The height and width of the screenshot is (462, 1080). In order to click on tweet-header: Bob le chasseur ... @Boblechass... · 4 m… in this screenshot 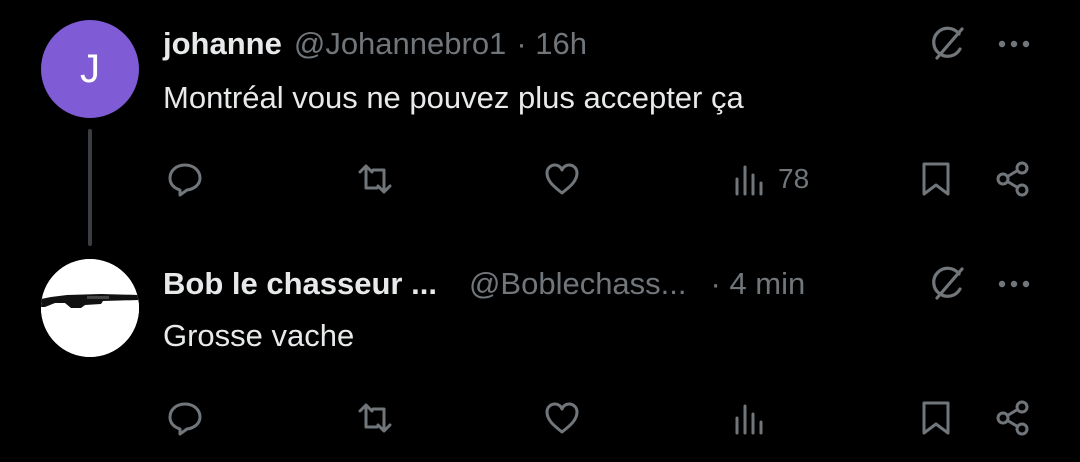, I will do `click(484, 284)`.